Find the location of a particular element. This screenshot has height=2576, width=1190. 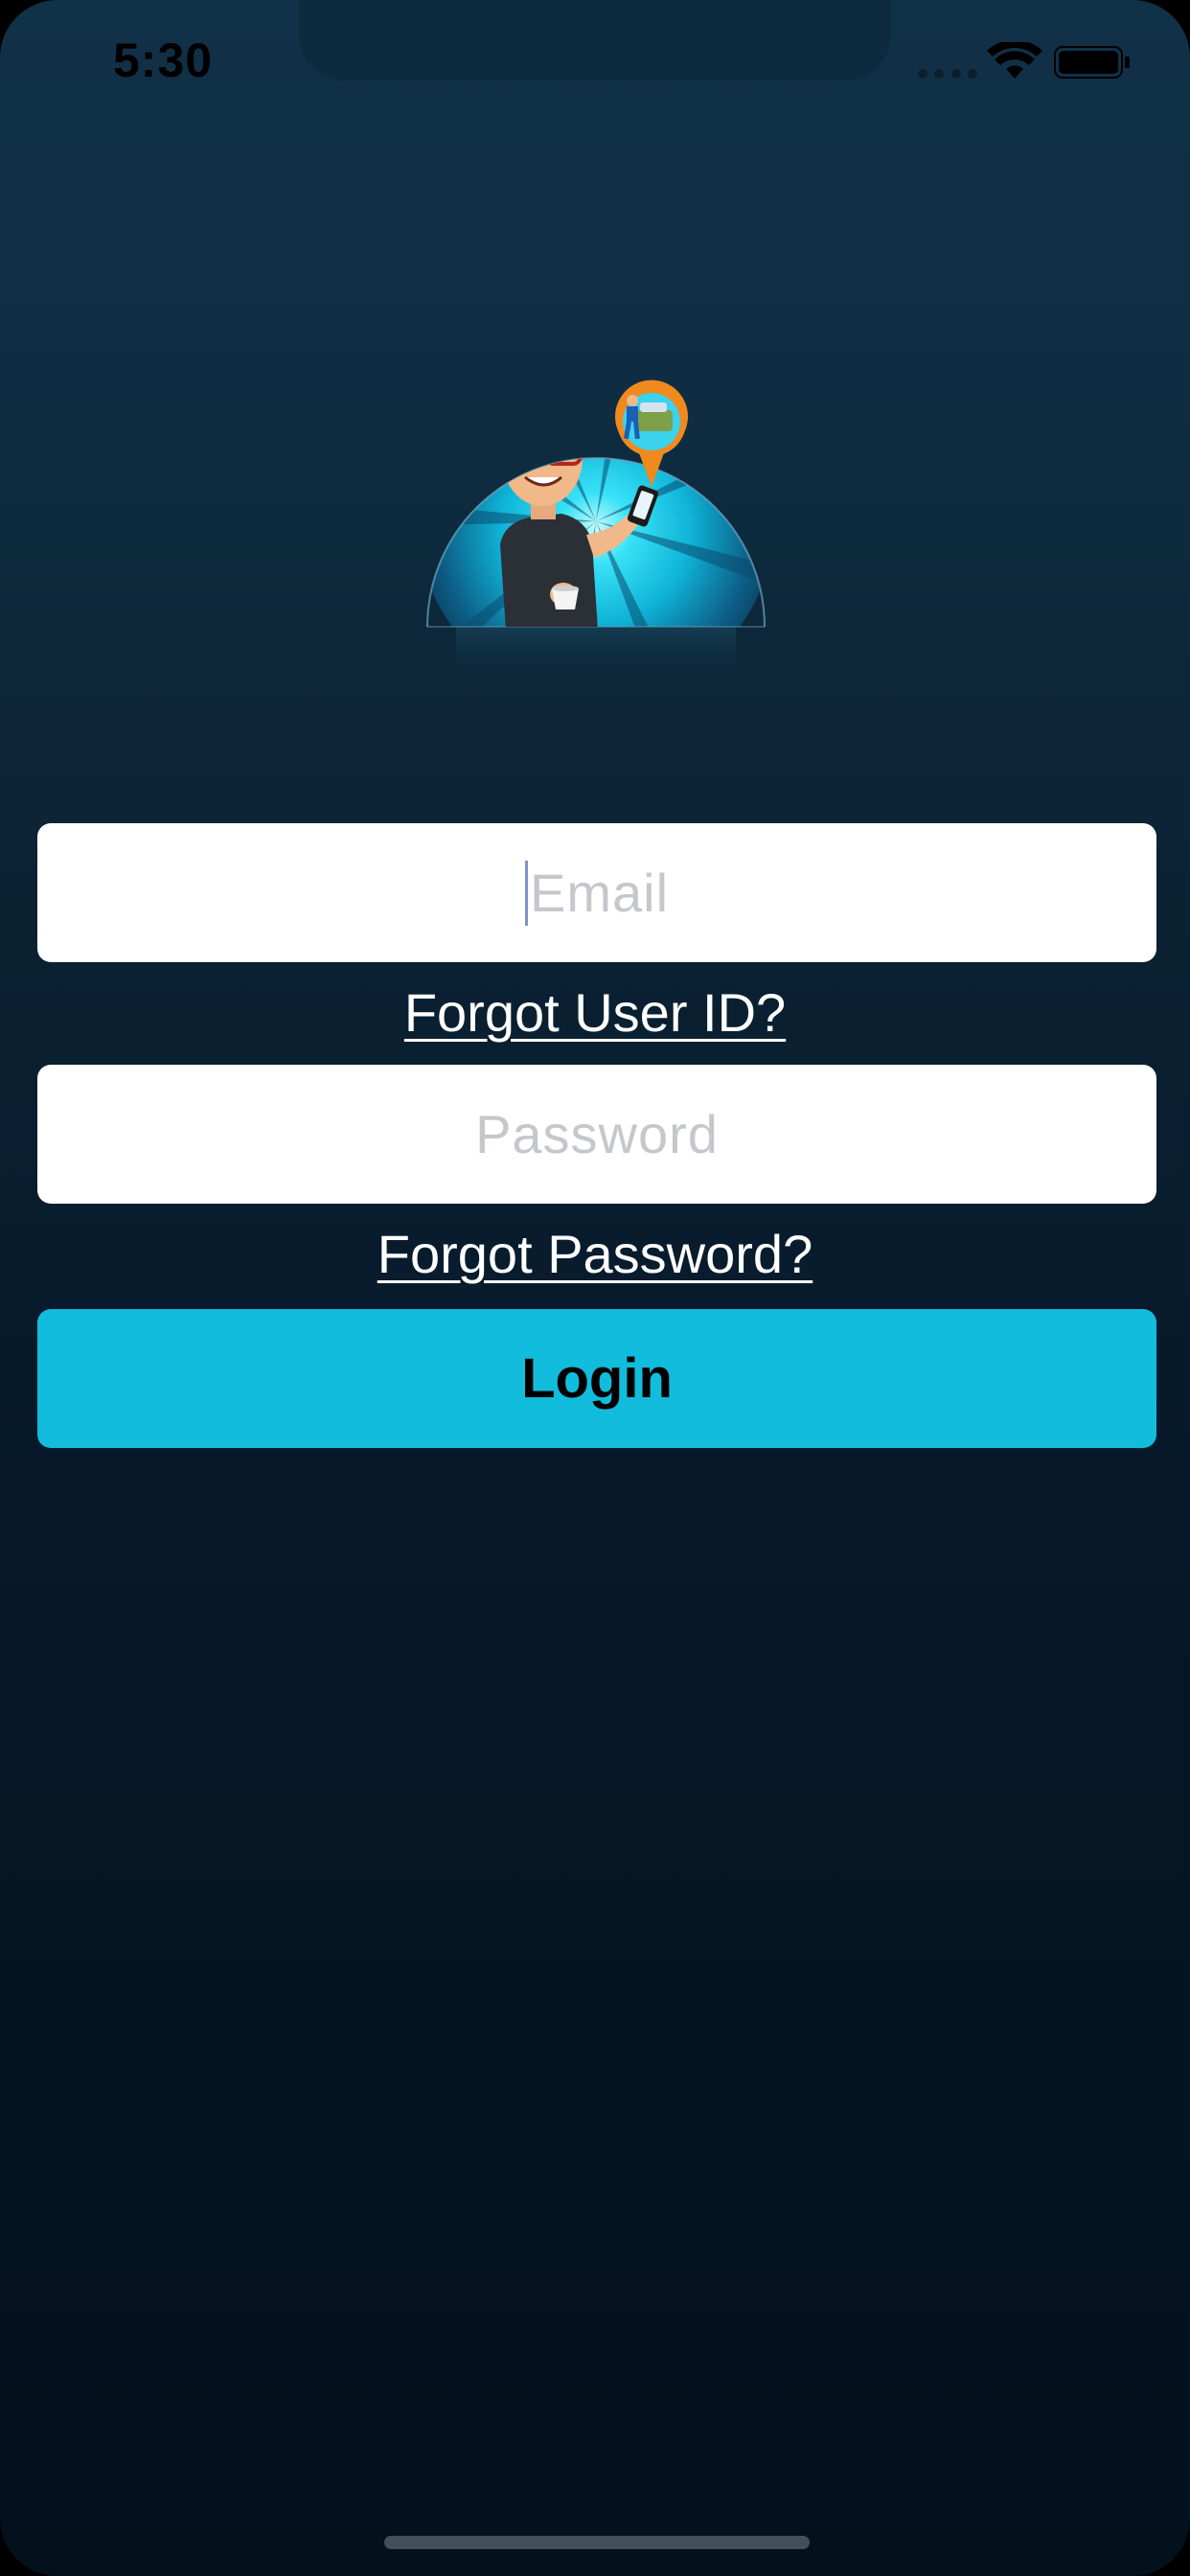

email-field: Email is located at coordinates (596, 892).